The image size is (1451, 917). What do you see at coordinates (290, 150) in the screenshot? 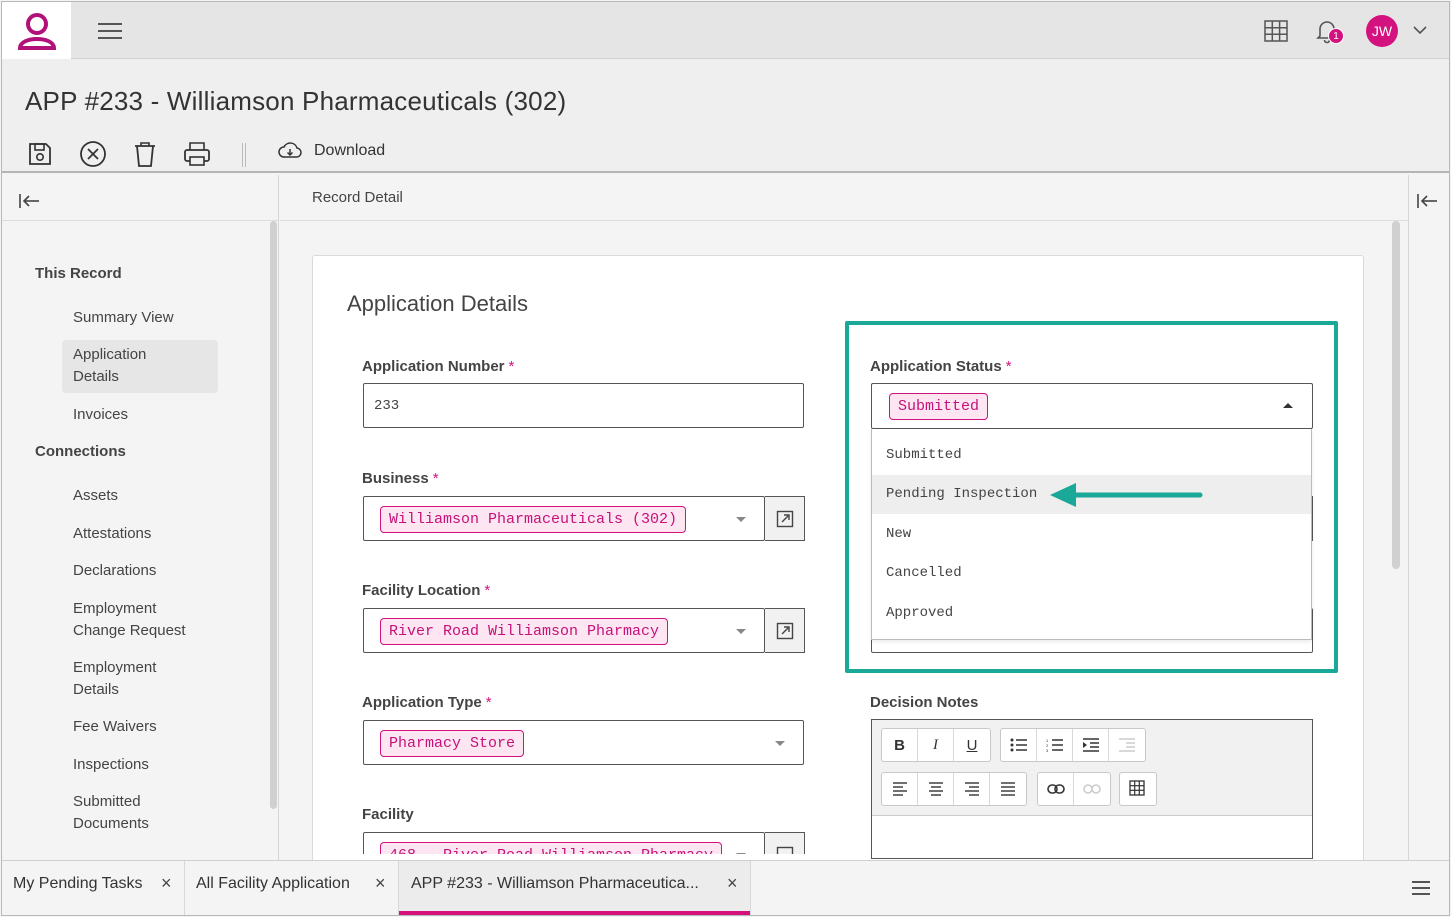
I see `cloud-download-icon` at bounding box center [290, 150].